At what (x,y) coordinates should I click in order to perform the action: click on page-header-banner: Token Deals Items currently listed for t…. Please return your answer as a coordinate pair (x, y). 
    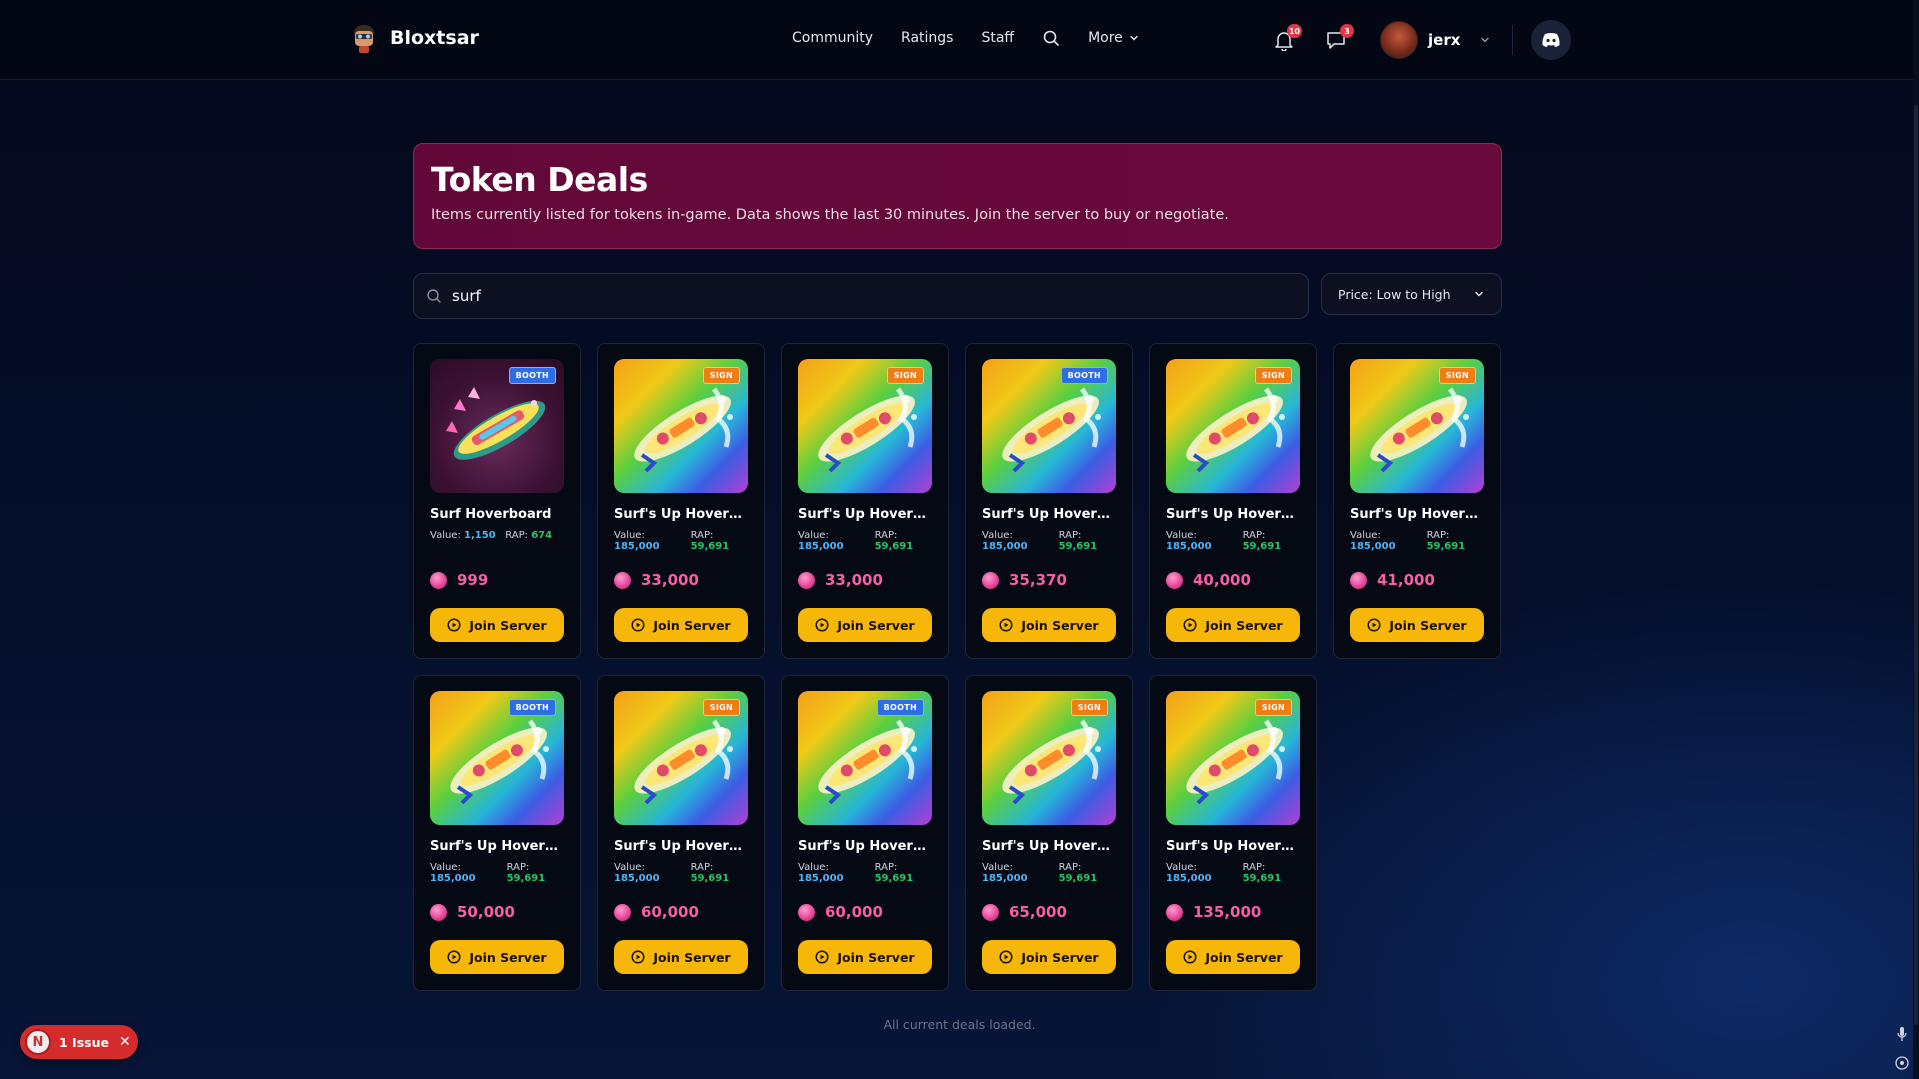
    Looking at the image, I should click on (957, 196).